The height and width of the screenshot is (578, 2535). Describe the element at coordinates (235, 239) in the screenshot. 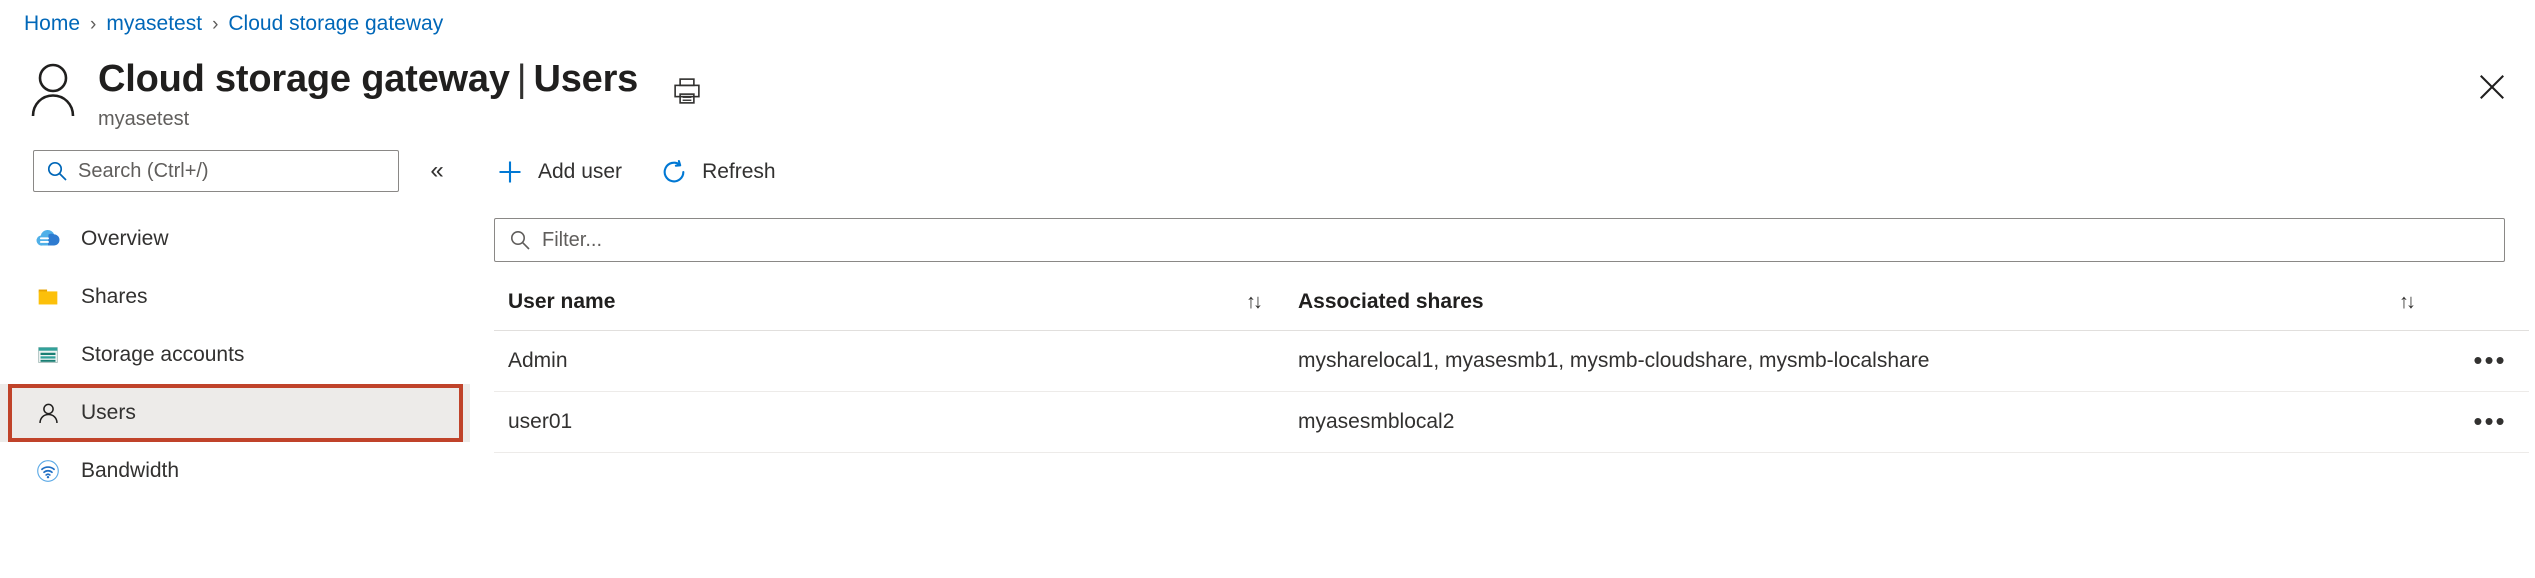

I see `sidebar-item-overview: Overview` at that location.